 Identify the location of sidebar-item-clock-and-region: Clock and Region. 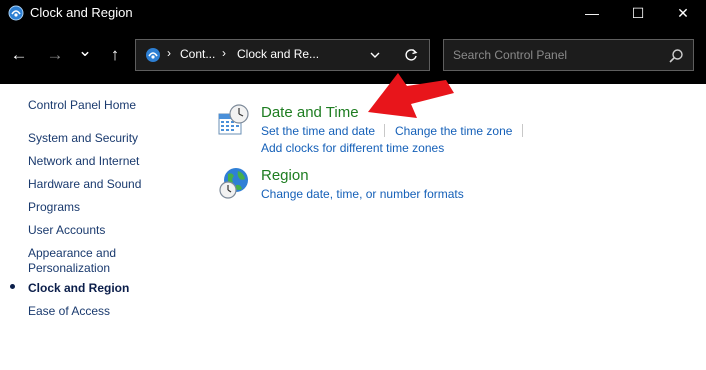
(79, 288).